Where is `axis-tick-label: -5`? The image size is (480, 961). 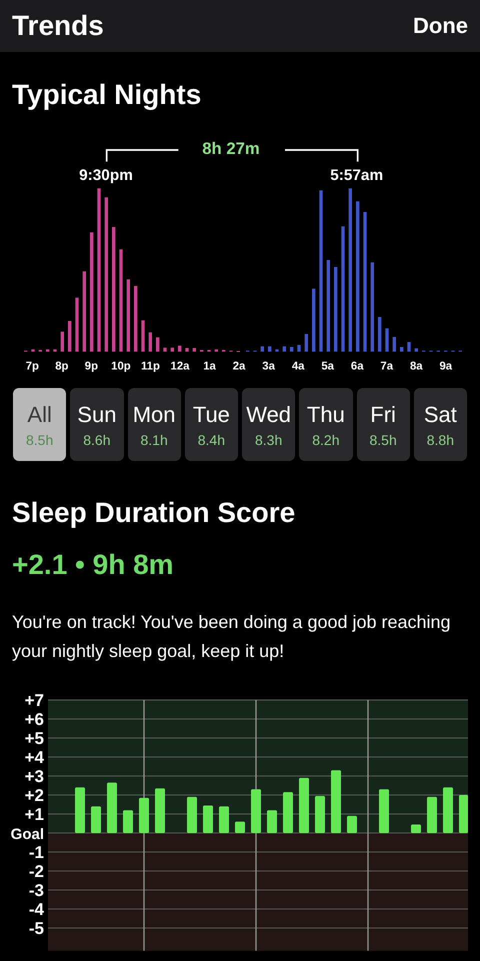 axis-tick-label: -5 is located at coordinates (36, 928).